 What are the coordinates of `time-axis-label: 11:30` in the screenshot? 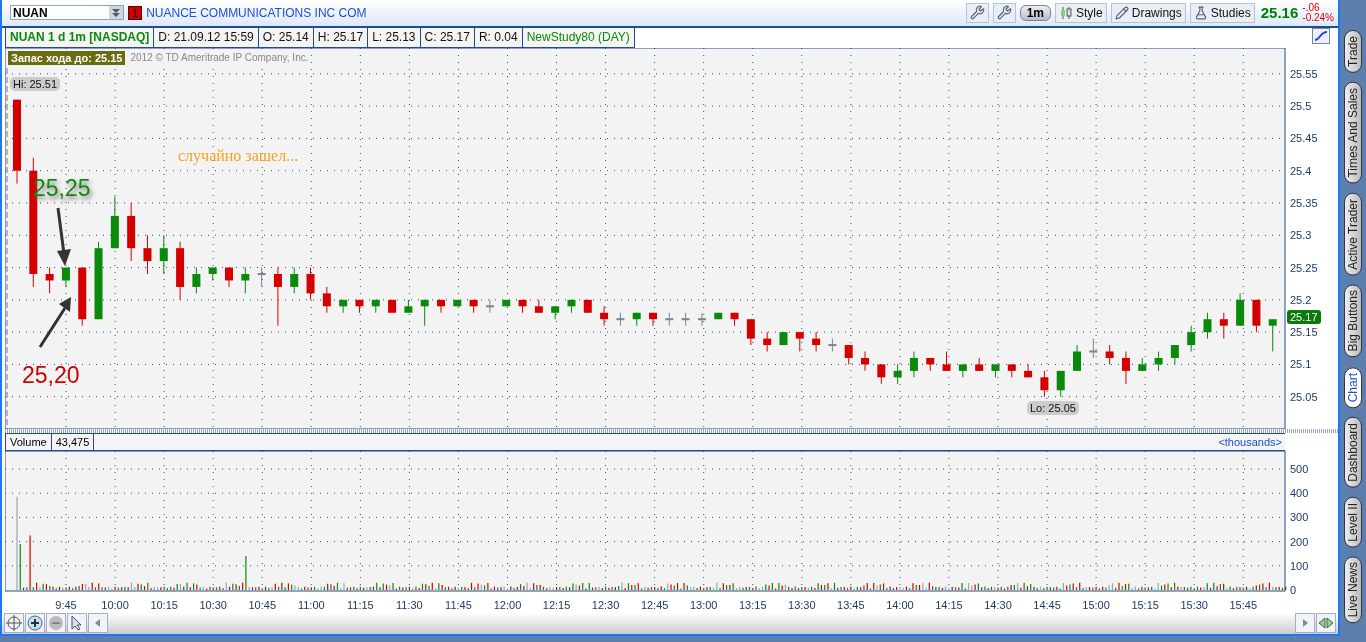 It's located at (409, 604).